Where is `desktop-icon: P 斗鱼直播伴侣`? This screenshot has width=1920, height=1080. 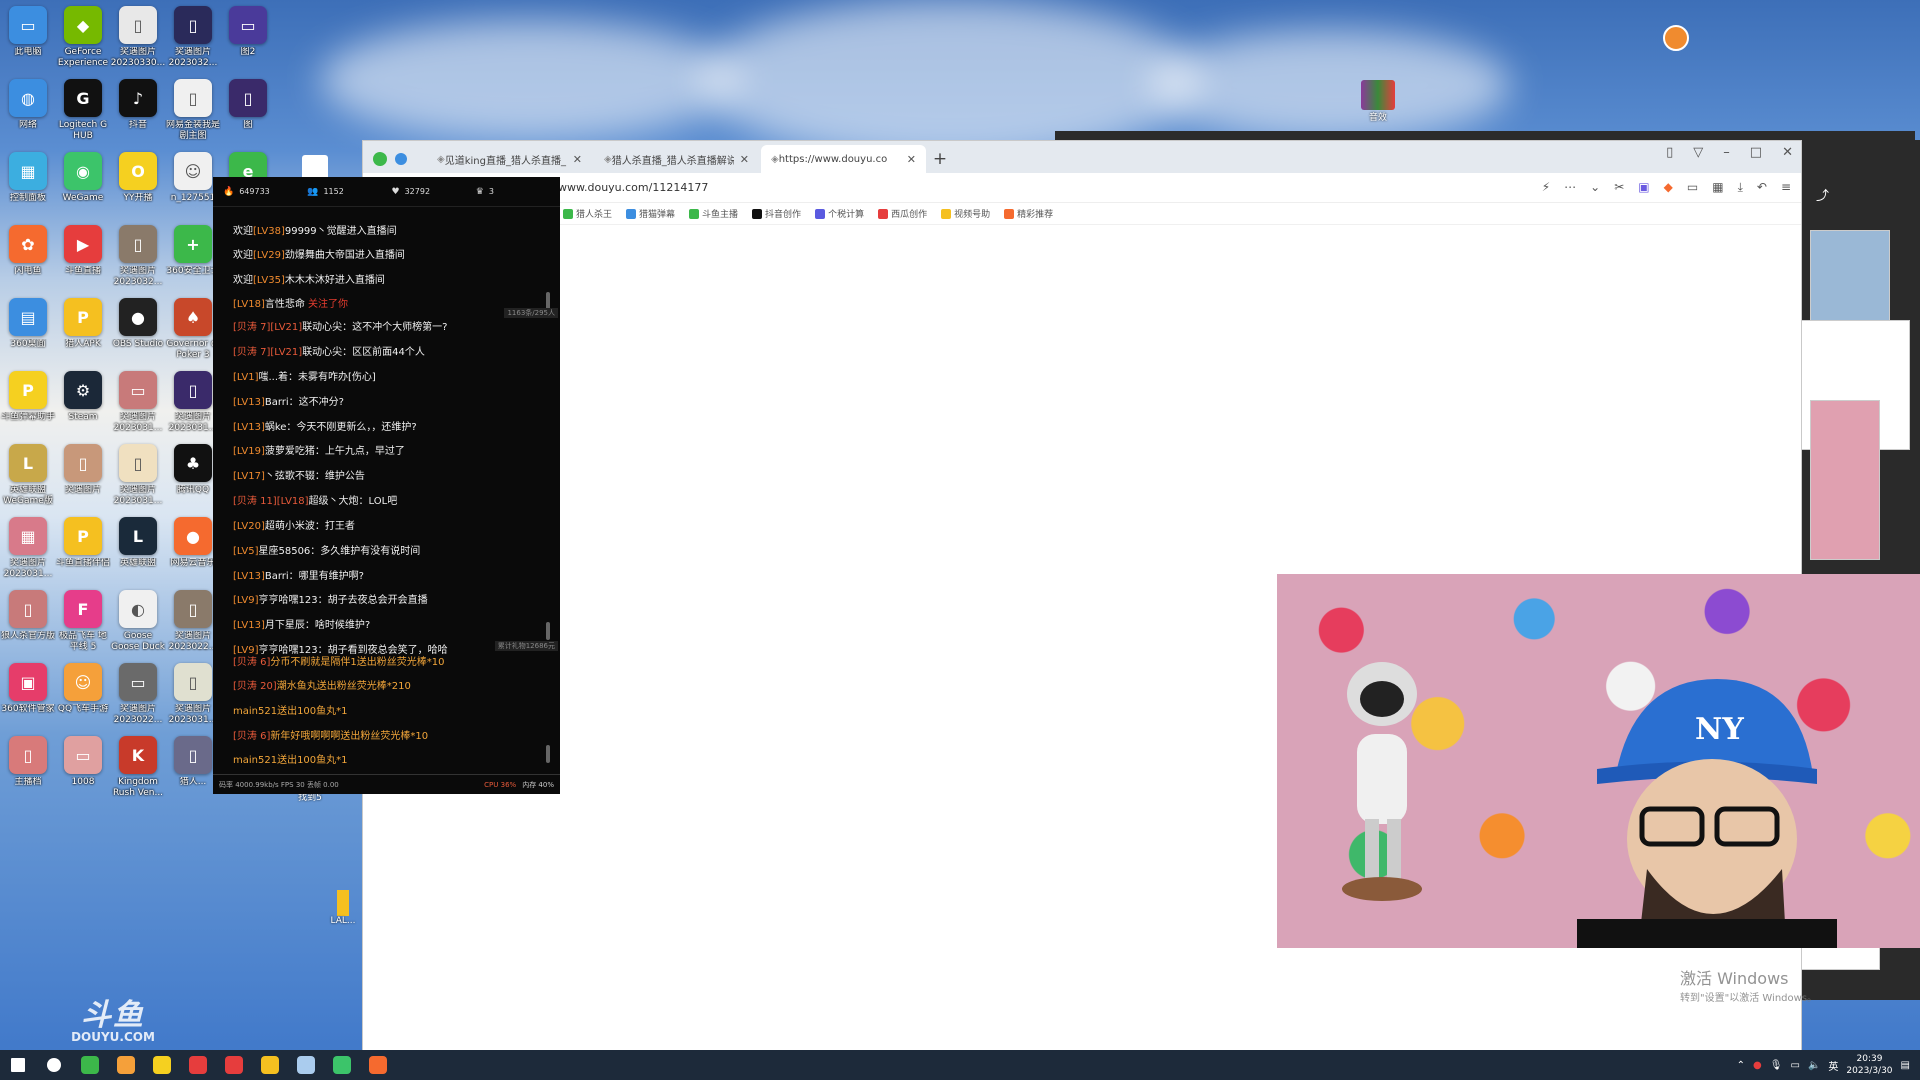 desktop-icon: P 斗鱼直播伴侣 is located at coordinates (83, 551).